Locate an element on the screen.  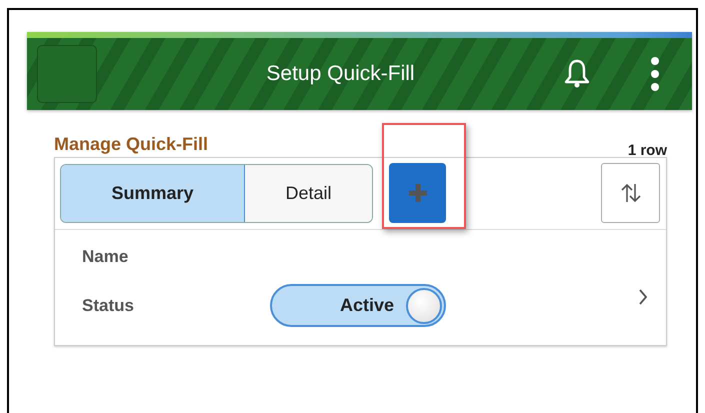
sort-icon is located at coordinates (630, 193).